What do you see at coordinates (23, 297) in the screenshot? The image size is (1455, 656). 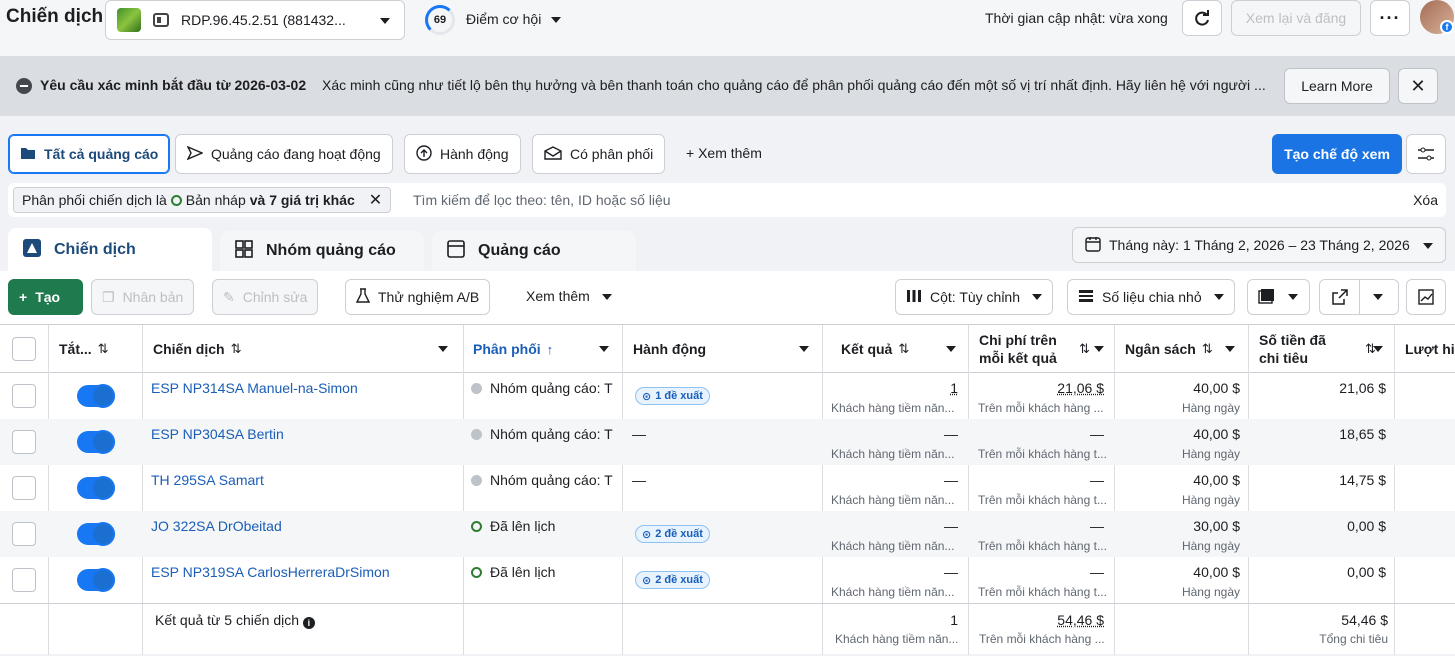 I see `plus-icon: +` at bounding box center [23, 297].